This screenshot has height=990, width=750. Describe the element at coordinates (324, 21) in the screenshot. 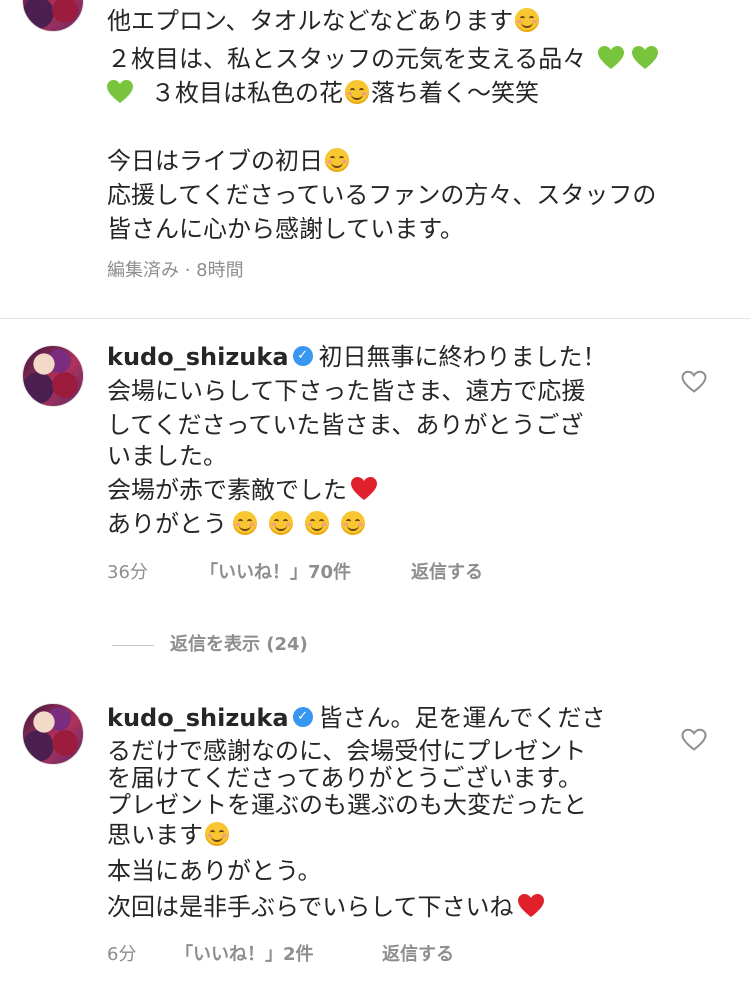

I see `comment-text-line: 他エプロン、タオルなどなどあります` at that location.